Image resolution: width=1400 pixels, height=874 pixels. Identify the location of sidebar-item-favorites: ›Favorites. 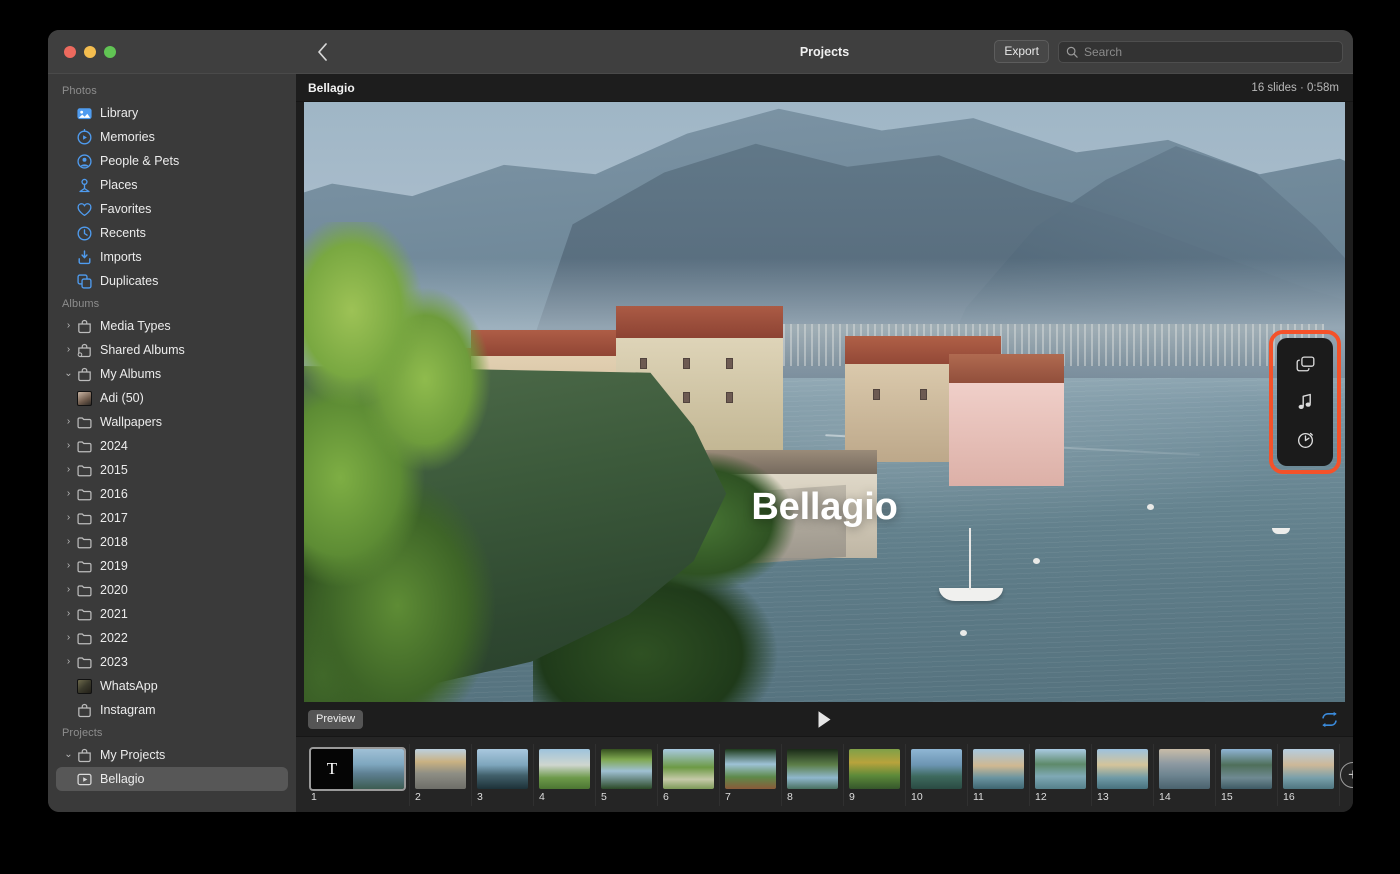
(172, 209).